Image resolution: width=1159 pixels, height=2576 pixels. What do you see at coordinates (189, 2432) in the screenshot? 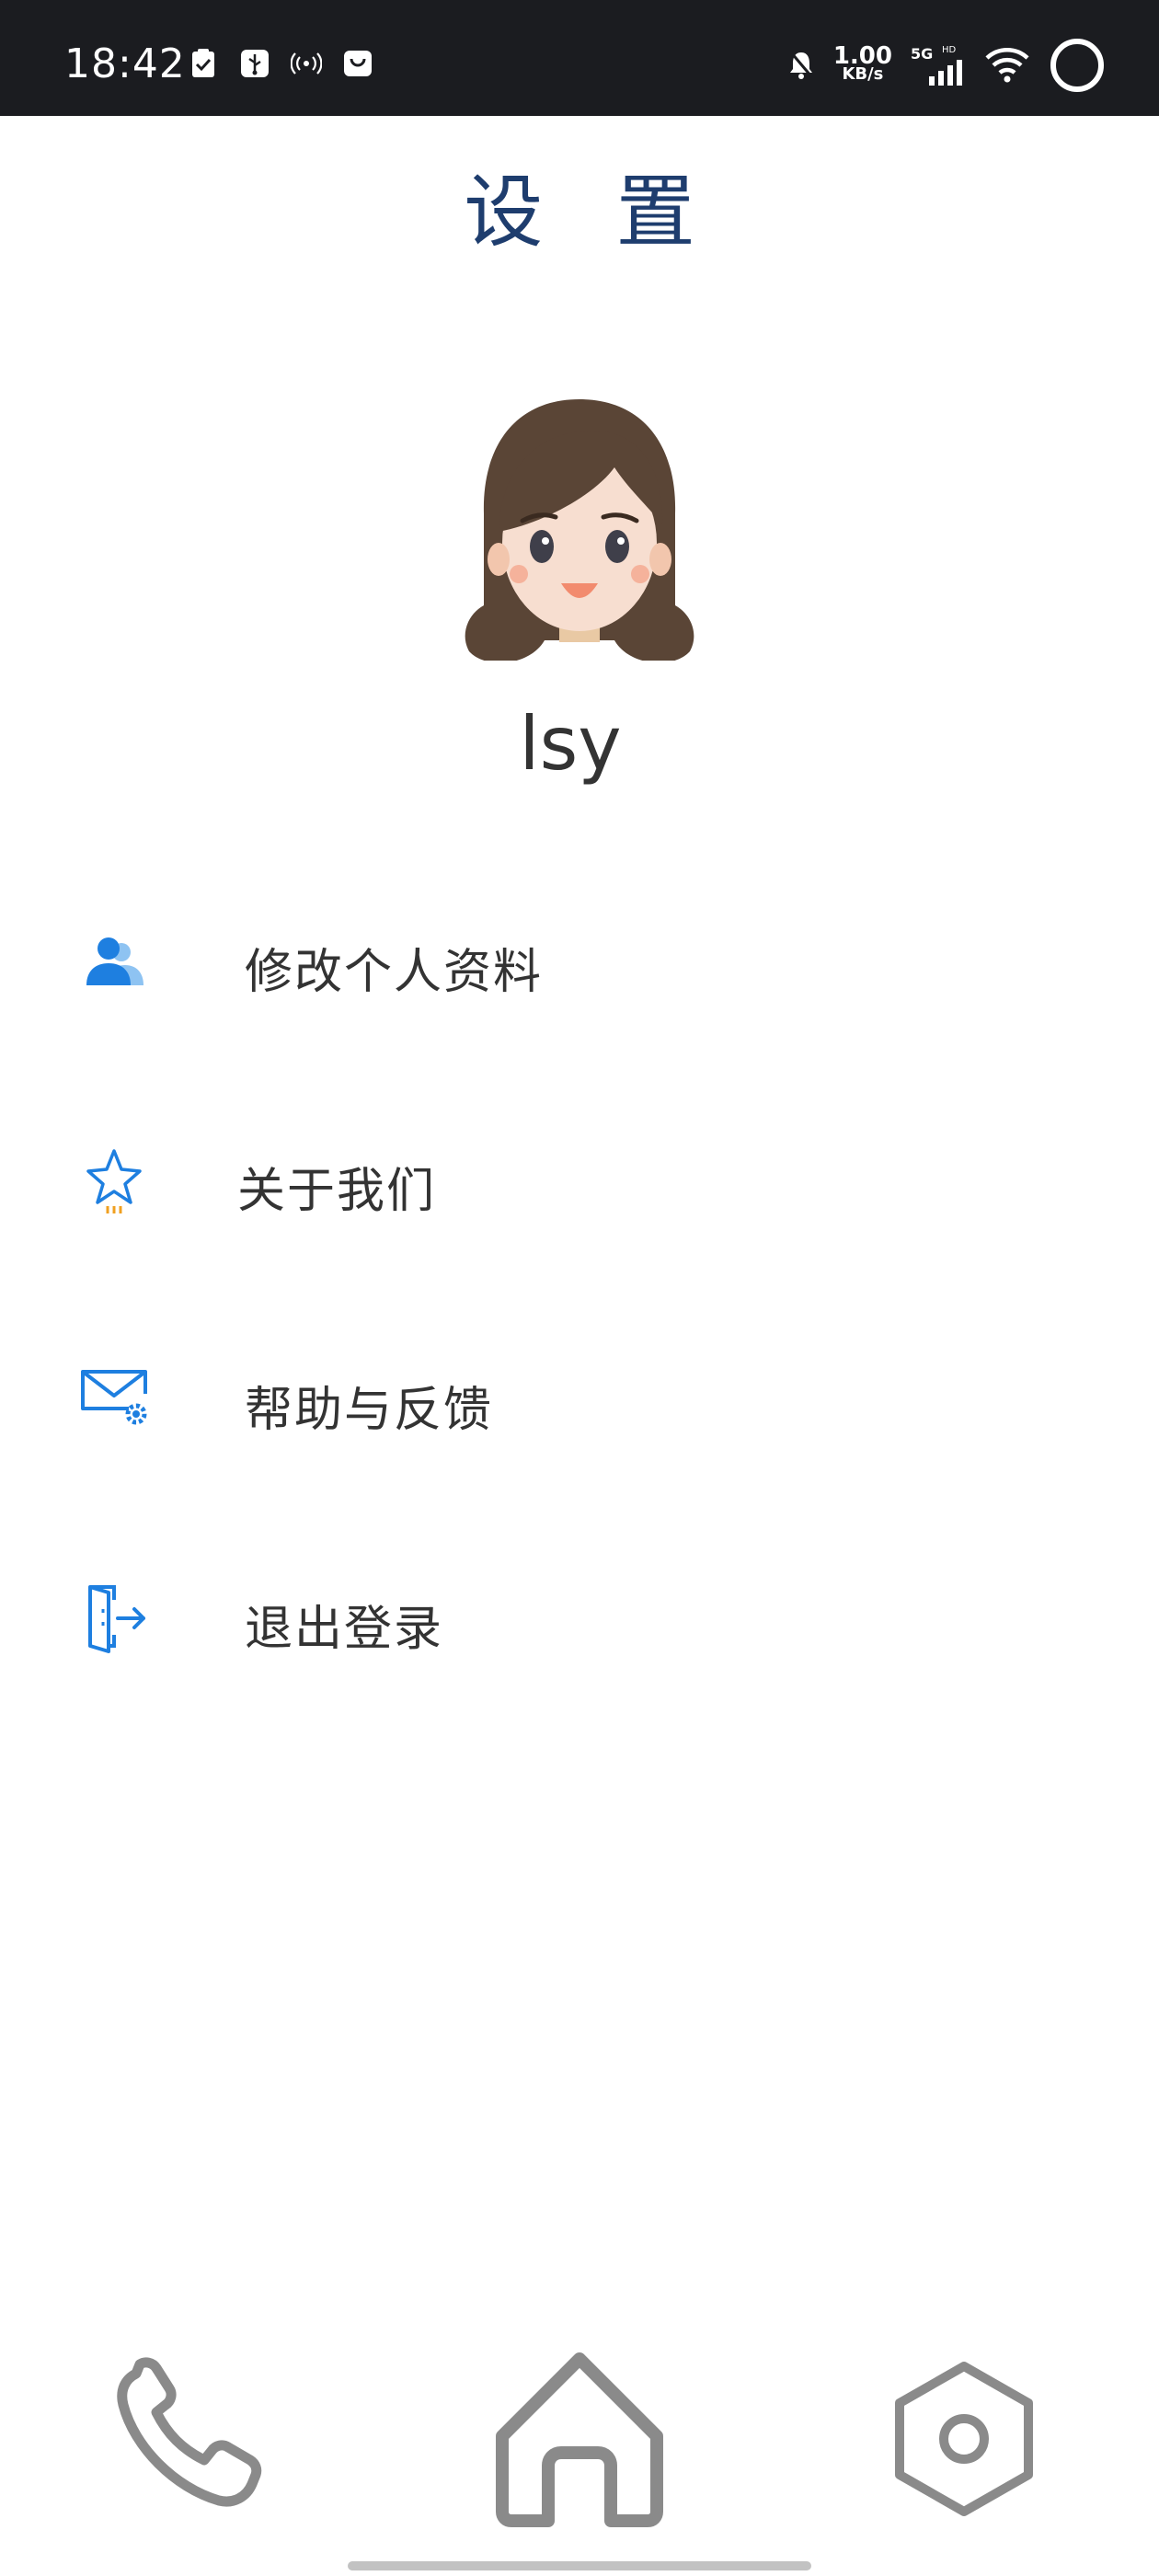
I see `phone-icon` at bounding box center [189, 2432].